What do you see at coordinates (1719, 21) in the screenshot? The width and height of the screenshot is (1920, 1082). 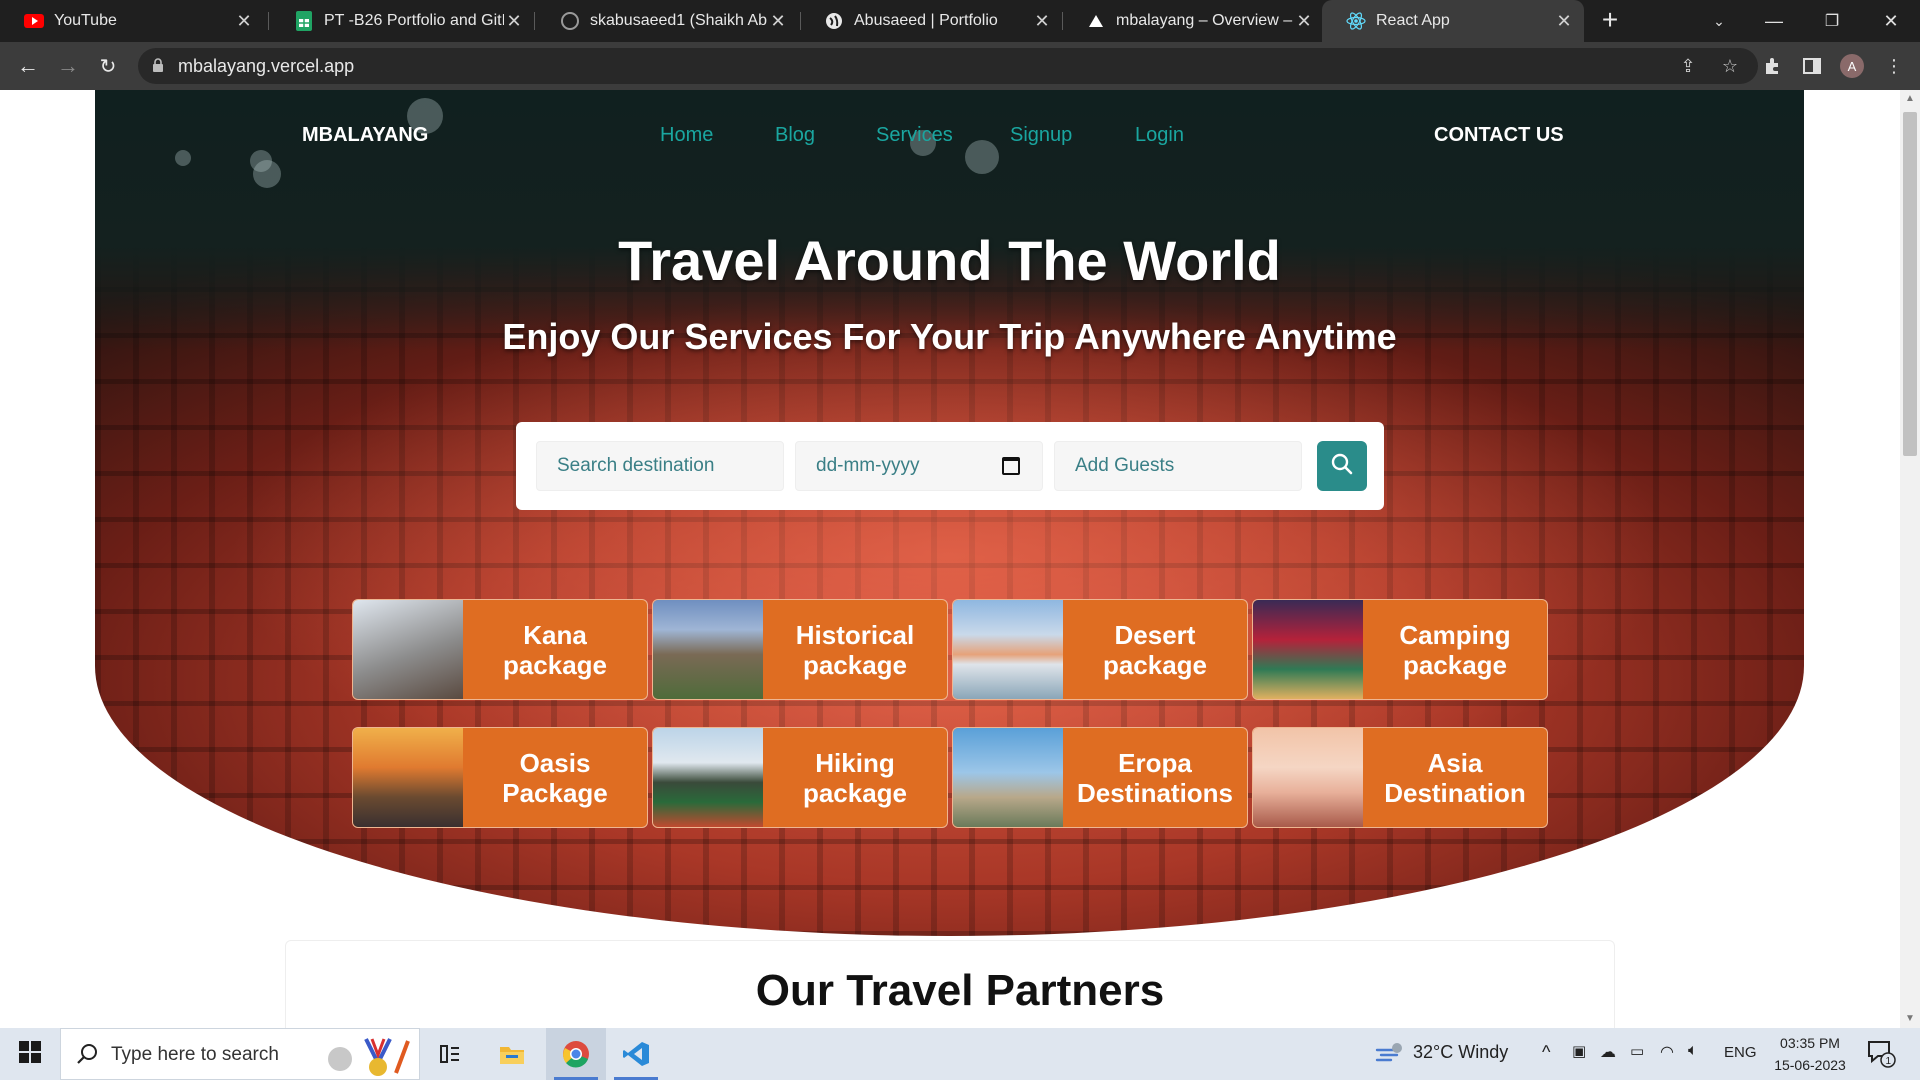 I see `tab-search-chevron-icon: ⌄` at bounding box center [1719, 21].